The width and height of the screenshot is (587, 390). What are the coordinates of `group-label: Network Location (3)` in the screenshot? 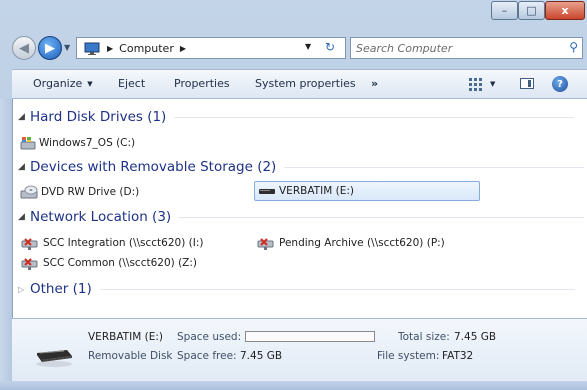 It's located at (101, 217).